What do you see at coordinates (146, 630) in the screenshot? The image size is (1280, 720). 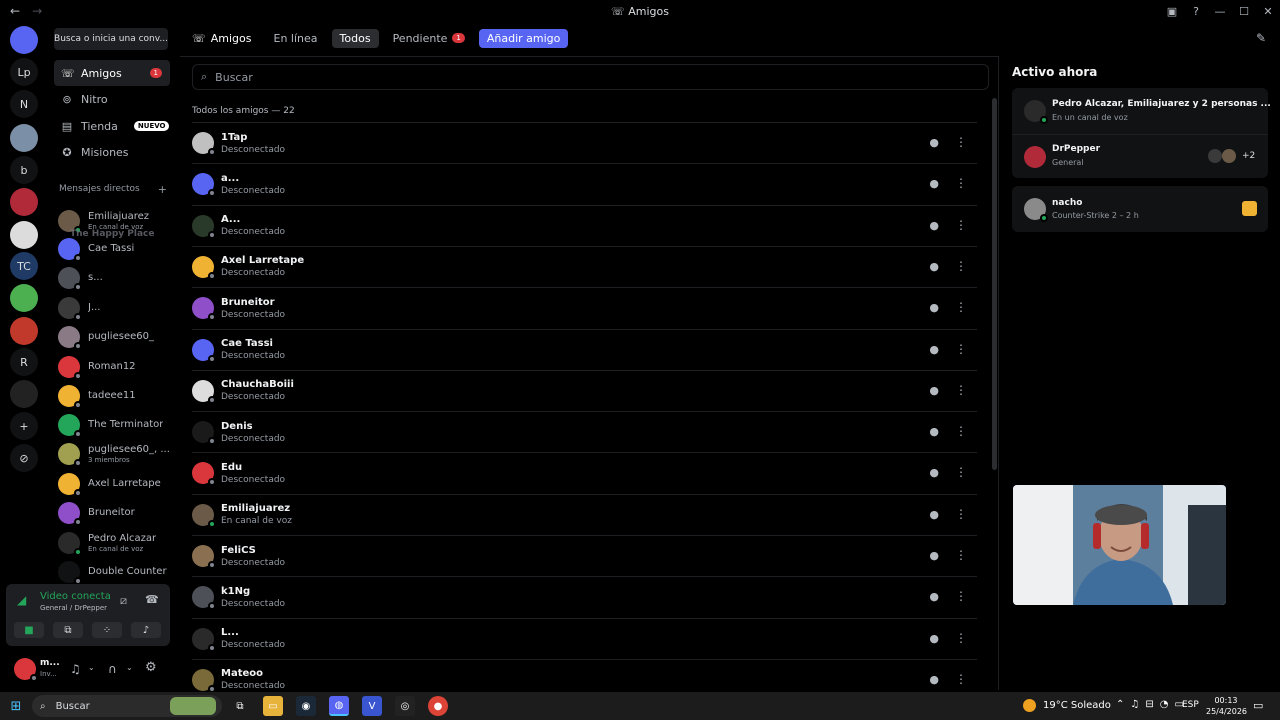 I see `soundboard-button: ♪` at bounding box center [146, 630].